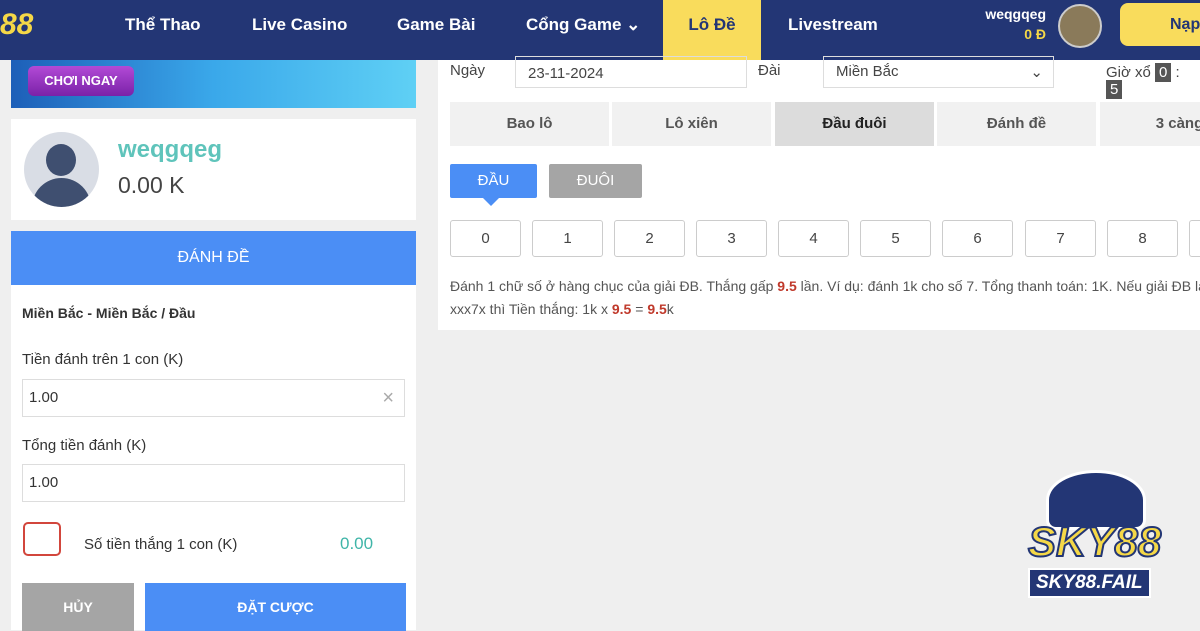 The height and width of the screenshot is (631, 1200). I want to click on nav-the-thao: Thể Thao, so click(163, 30).